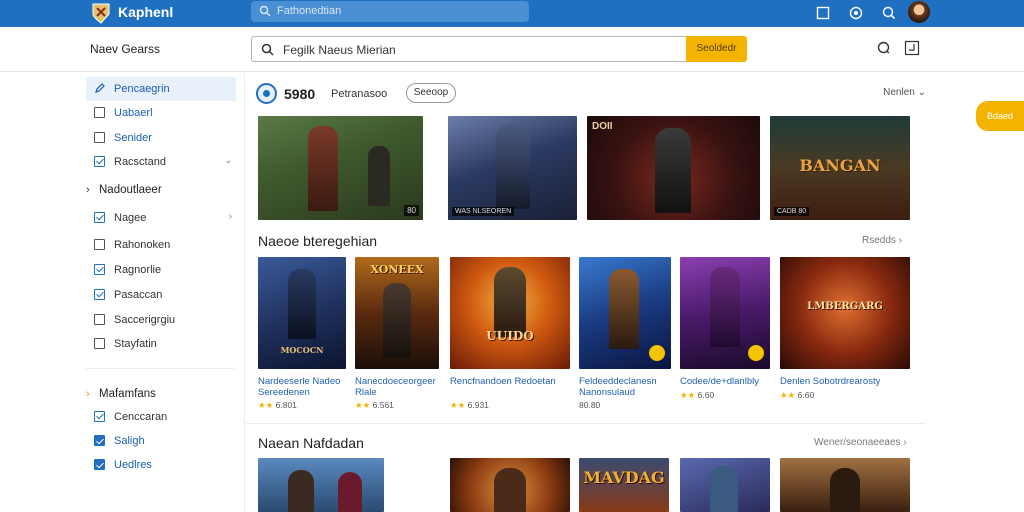 The width and height of the screenshot is (1024, 512). Describe the element at coordinates (160, 368) in the screenshot. I see `sidebar-divider` at that location.